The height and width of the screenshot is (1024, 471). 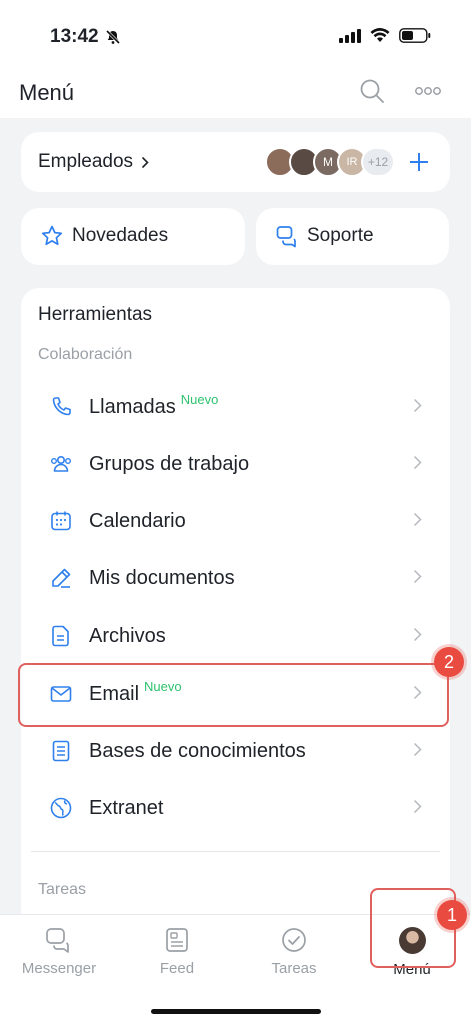 I want to click on tab-label: Messenger, so click(x=59, y=968).